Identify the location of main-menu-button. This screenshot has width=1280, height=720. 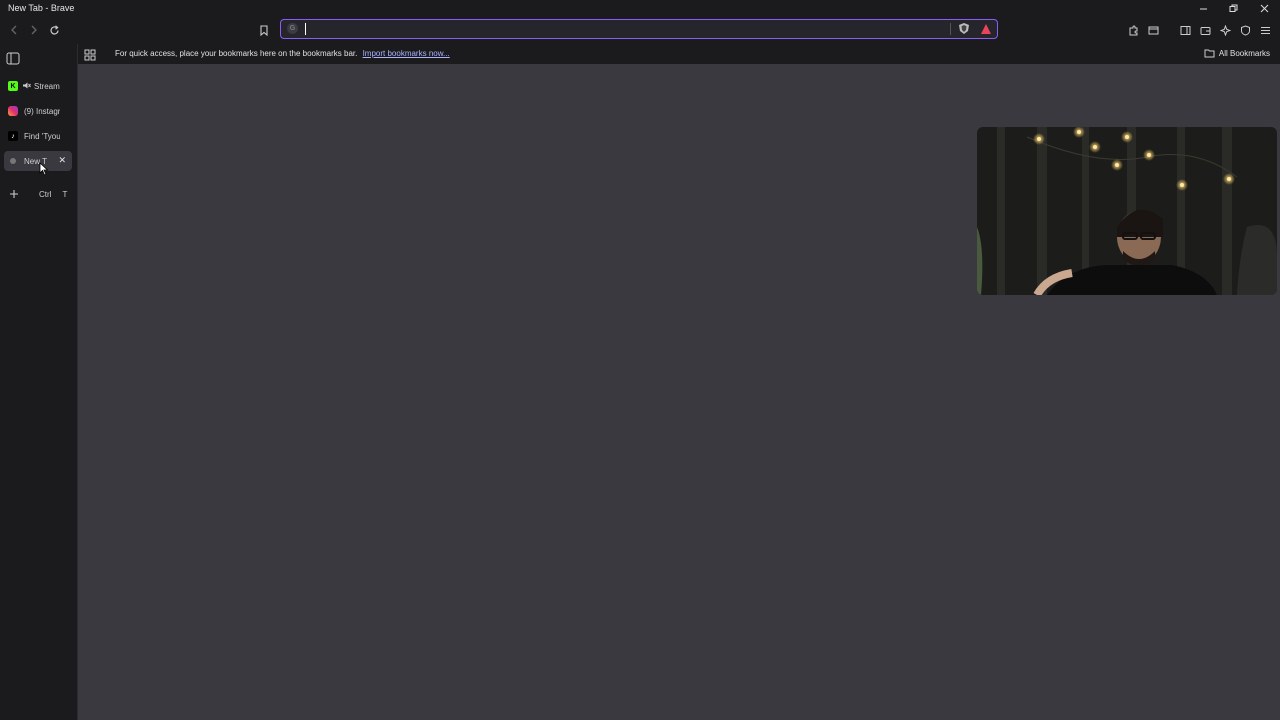
(1265, 30).